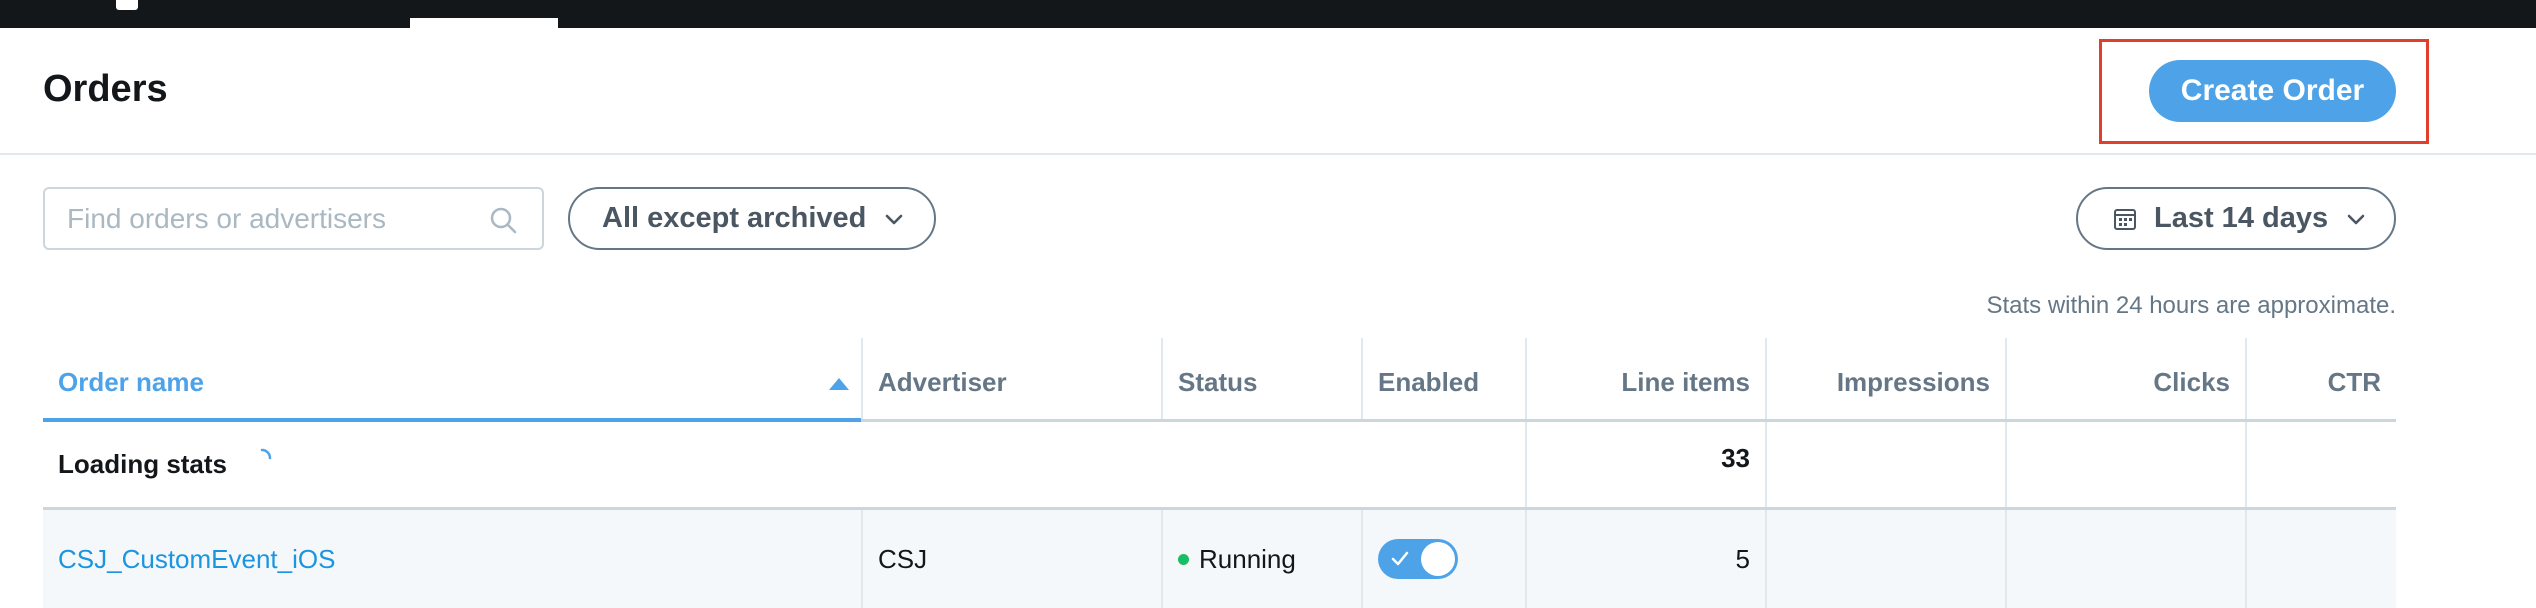 The width and height of the screenshot is (2536, 608). What do you see at coordinates (839, 384) in the screenshot?
I see `sort-ascending-icon` at bounding box center [839, 384].